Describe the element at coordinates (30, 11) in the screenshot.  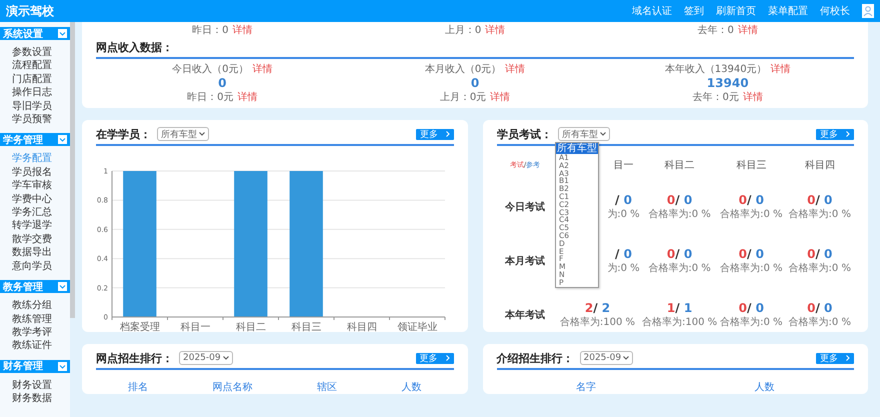
I see `app-title: 演示驾校` at that location.